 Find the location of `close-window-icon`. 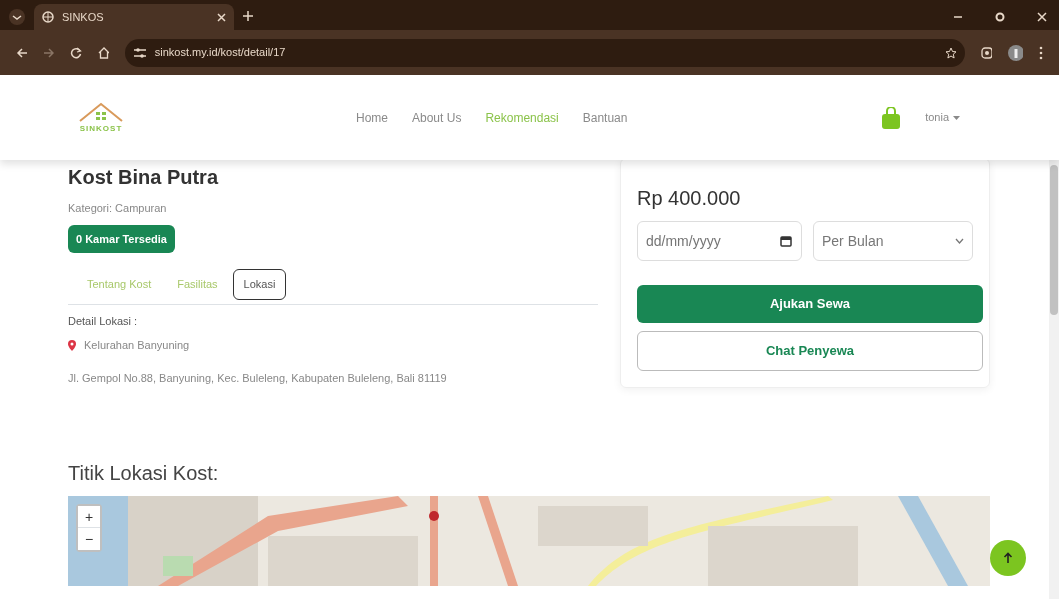

close-window-icon is located at coordinates (1042, 17).